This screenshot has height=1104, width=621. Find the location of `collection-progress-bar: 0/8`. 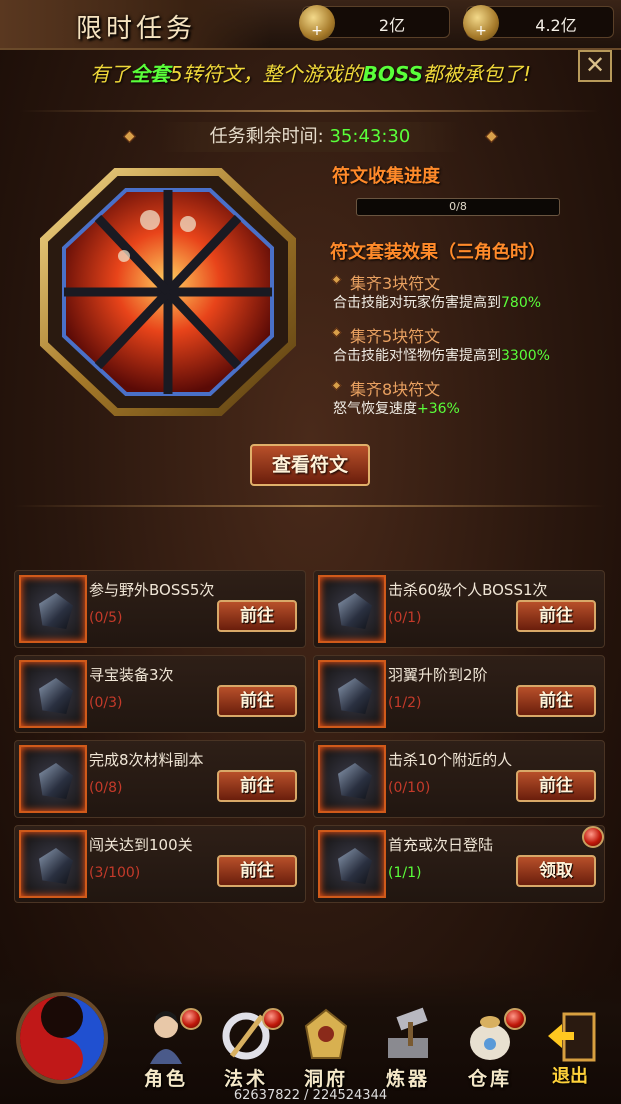

collection-progress-bar: 0/8 is located at coordinates (458, 207).